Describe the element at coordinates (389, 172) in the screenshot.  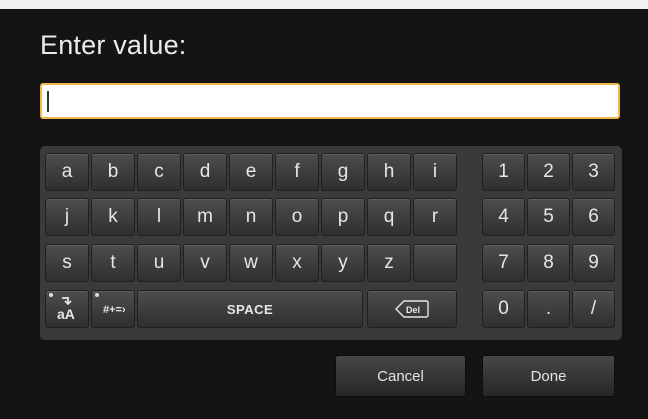
I see `key-h: h` at that location.